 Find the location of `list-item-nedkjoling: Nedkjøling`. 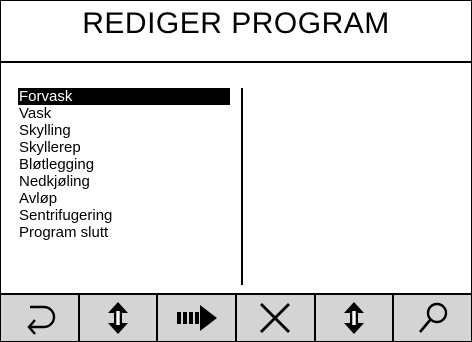

list-item-nedkjoling: Nedkjøling is located at coordinates (124, 181).